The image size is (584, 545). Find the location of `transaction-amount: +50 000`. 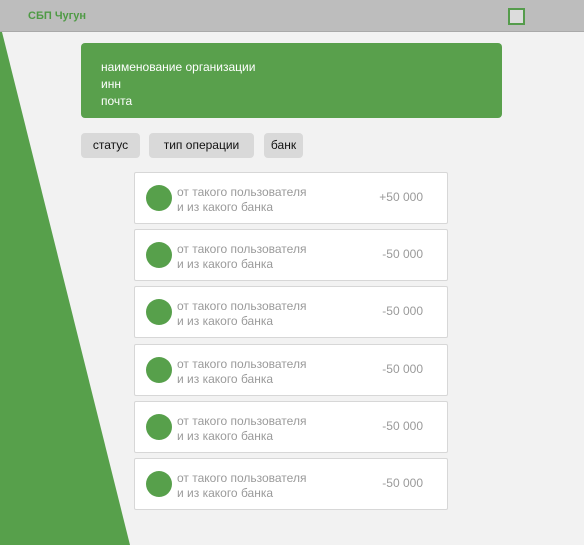

transaction-amount: +50 000 is located at coordinates (401, 197).